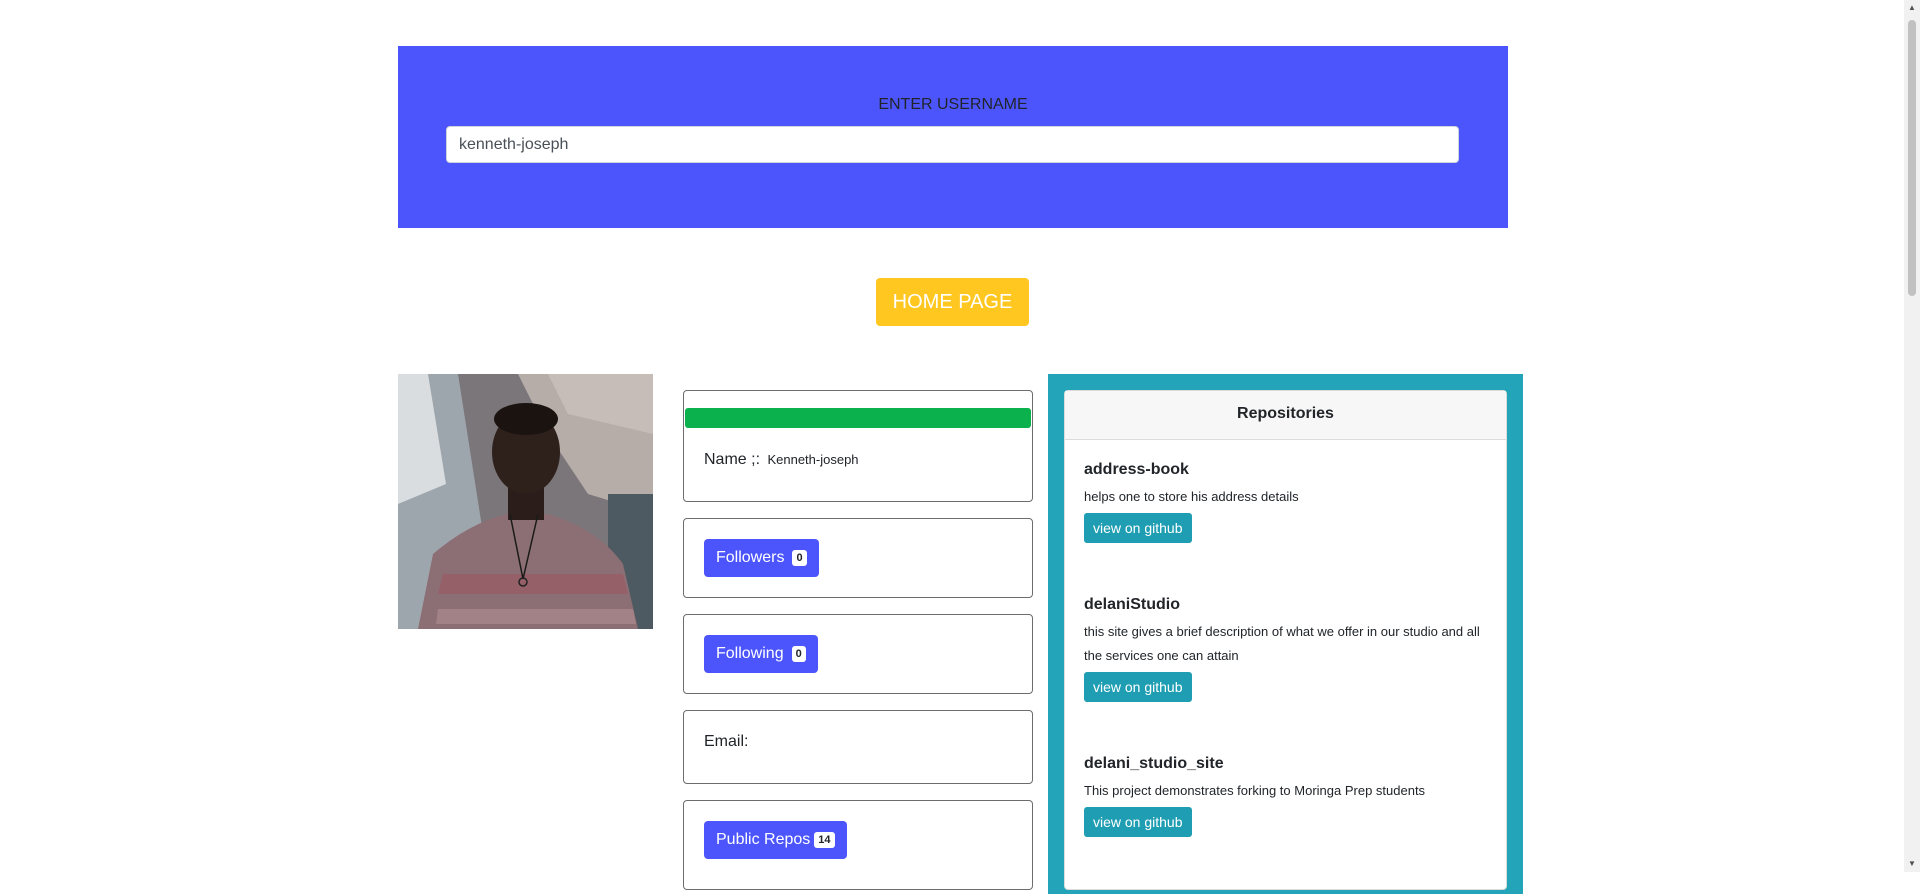 Image resolution: width=1920 pixels, height=894 pixels. Describe the element at coordinates (1912, 158) in the screenshot. I see `scrollbar-thumb` at that location.